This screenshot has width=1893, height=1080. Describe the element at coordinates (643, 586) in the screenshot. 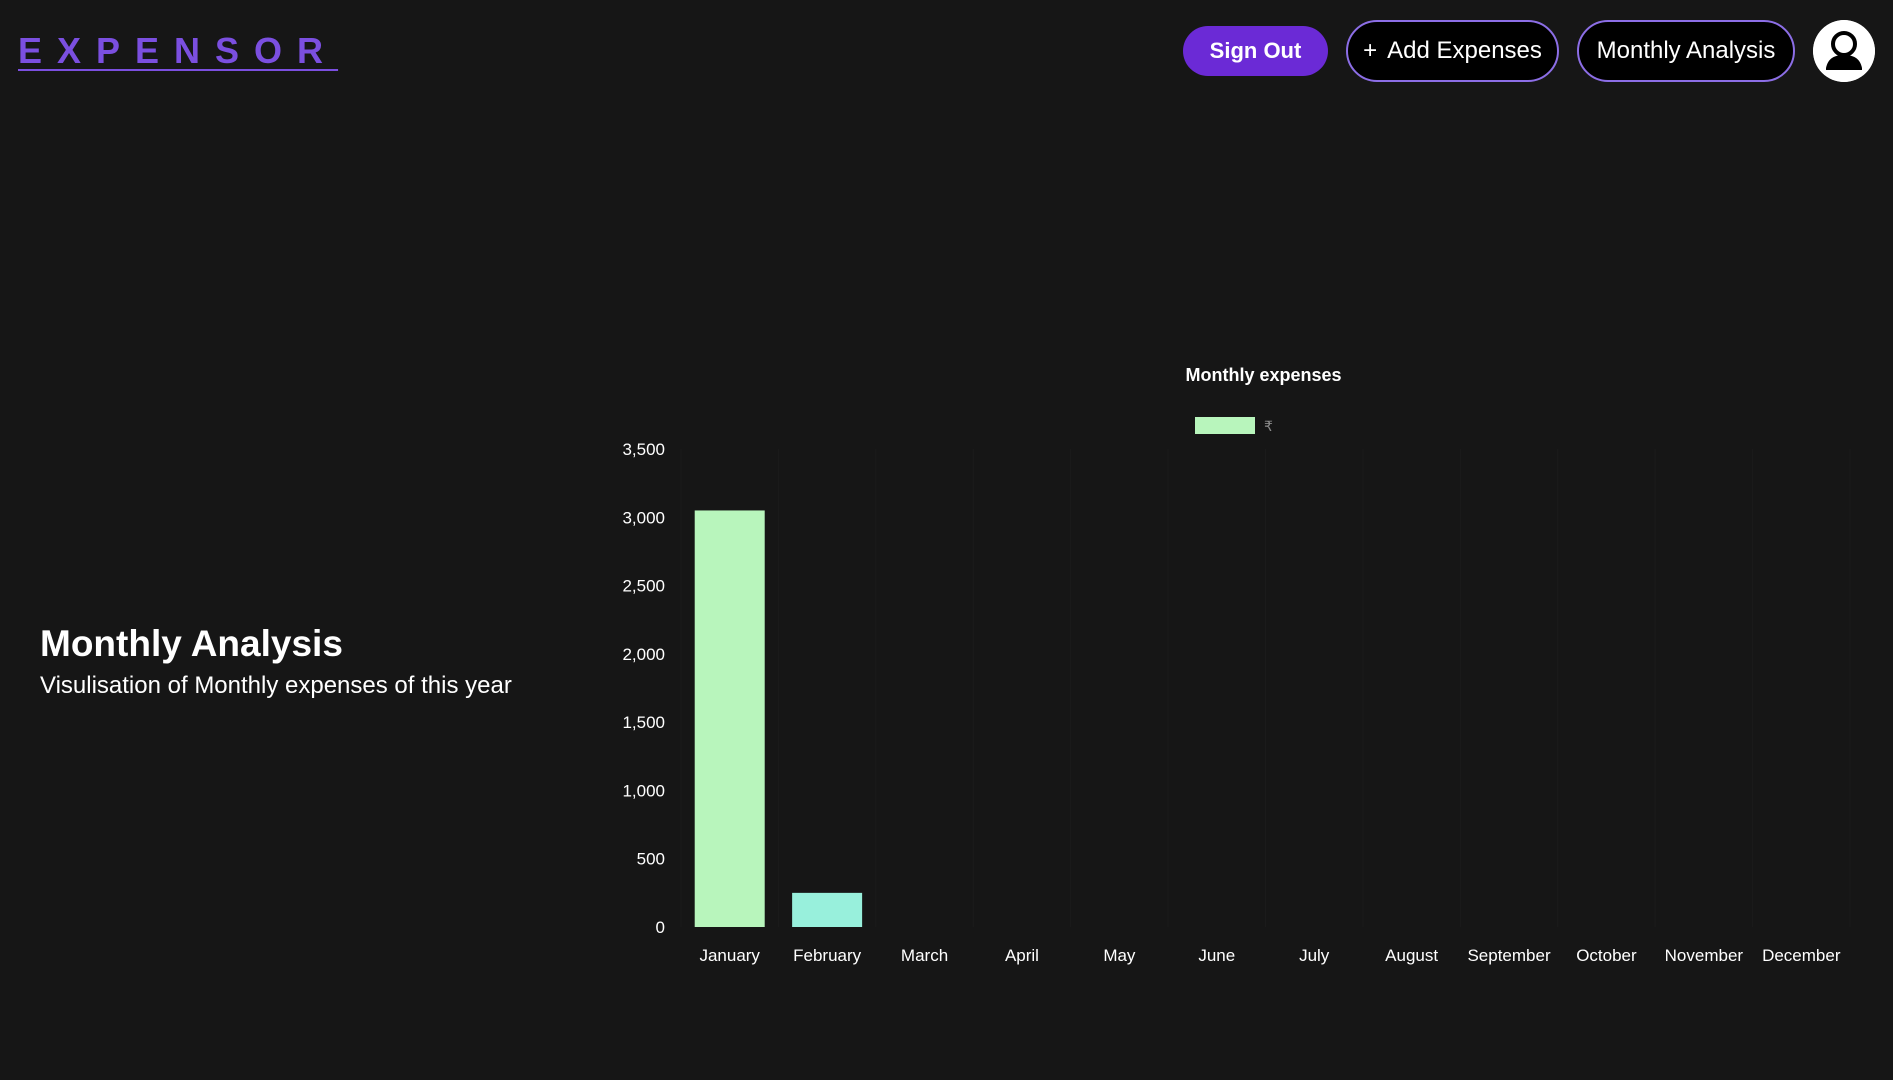

I see `y-tick-label: 2,500` at that location.